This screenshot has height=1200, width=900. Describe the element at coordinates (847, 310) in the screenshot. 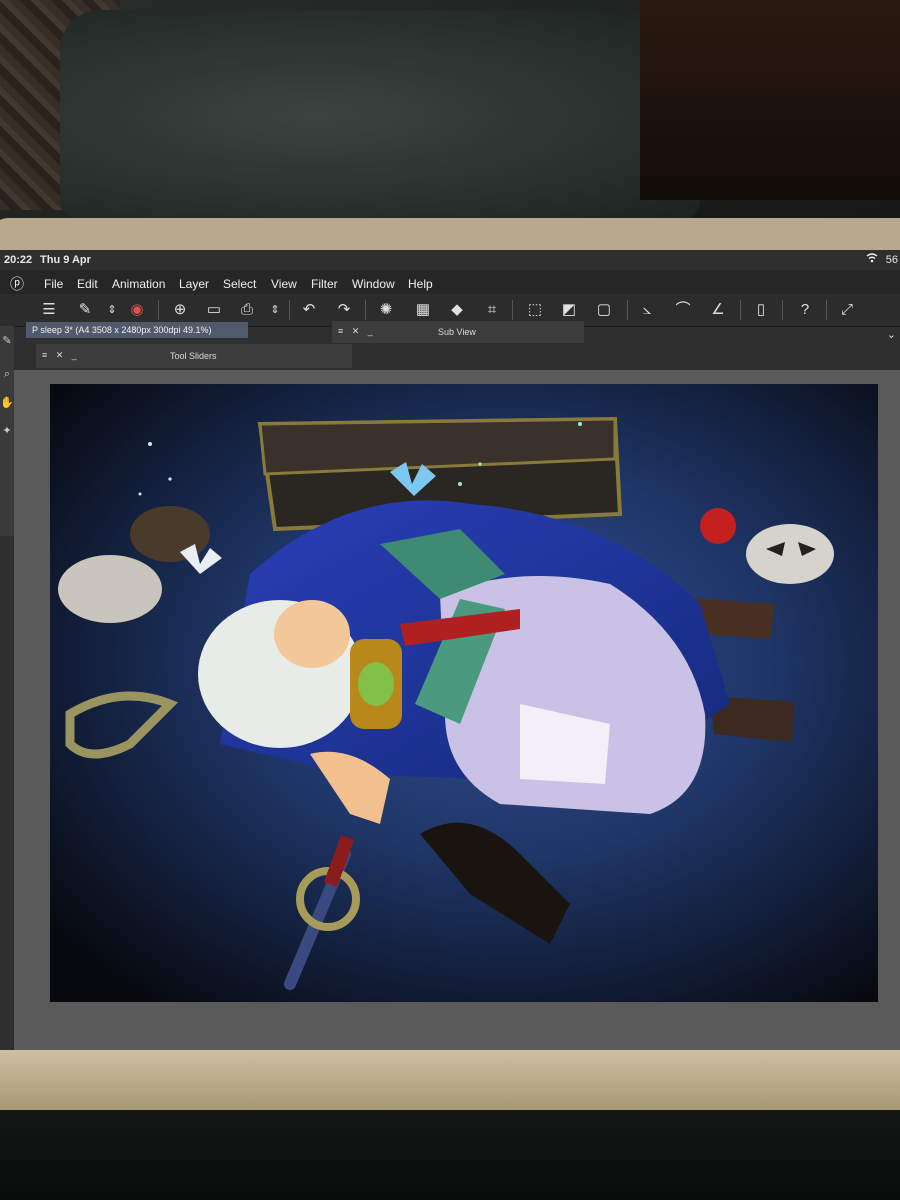

I see `fullscreen-icon: ⤢` at that location.